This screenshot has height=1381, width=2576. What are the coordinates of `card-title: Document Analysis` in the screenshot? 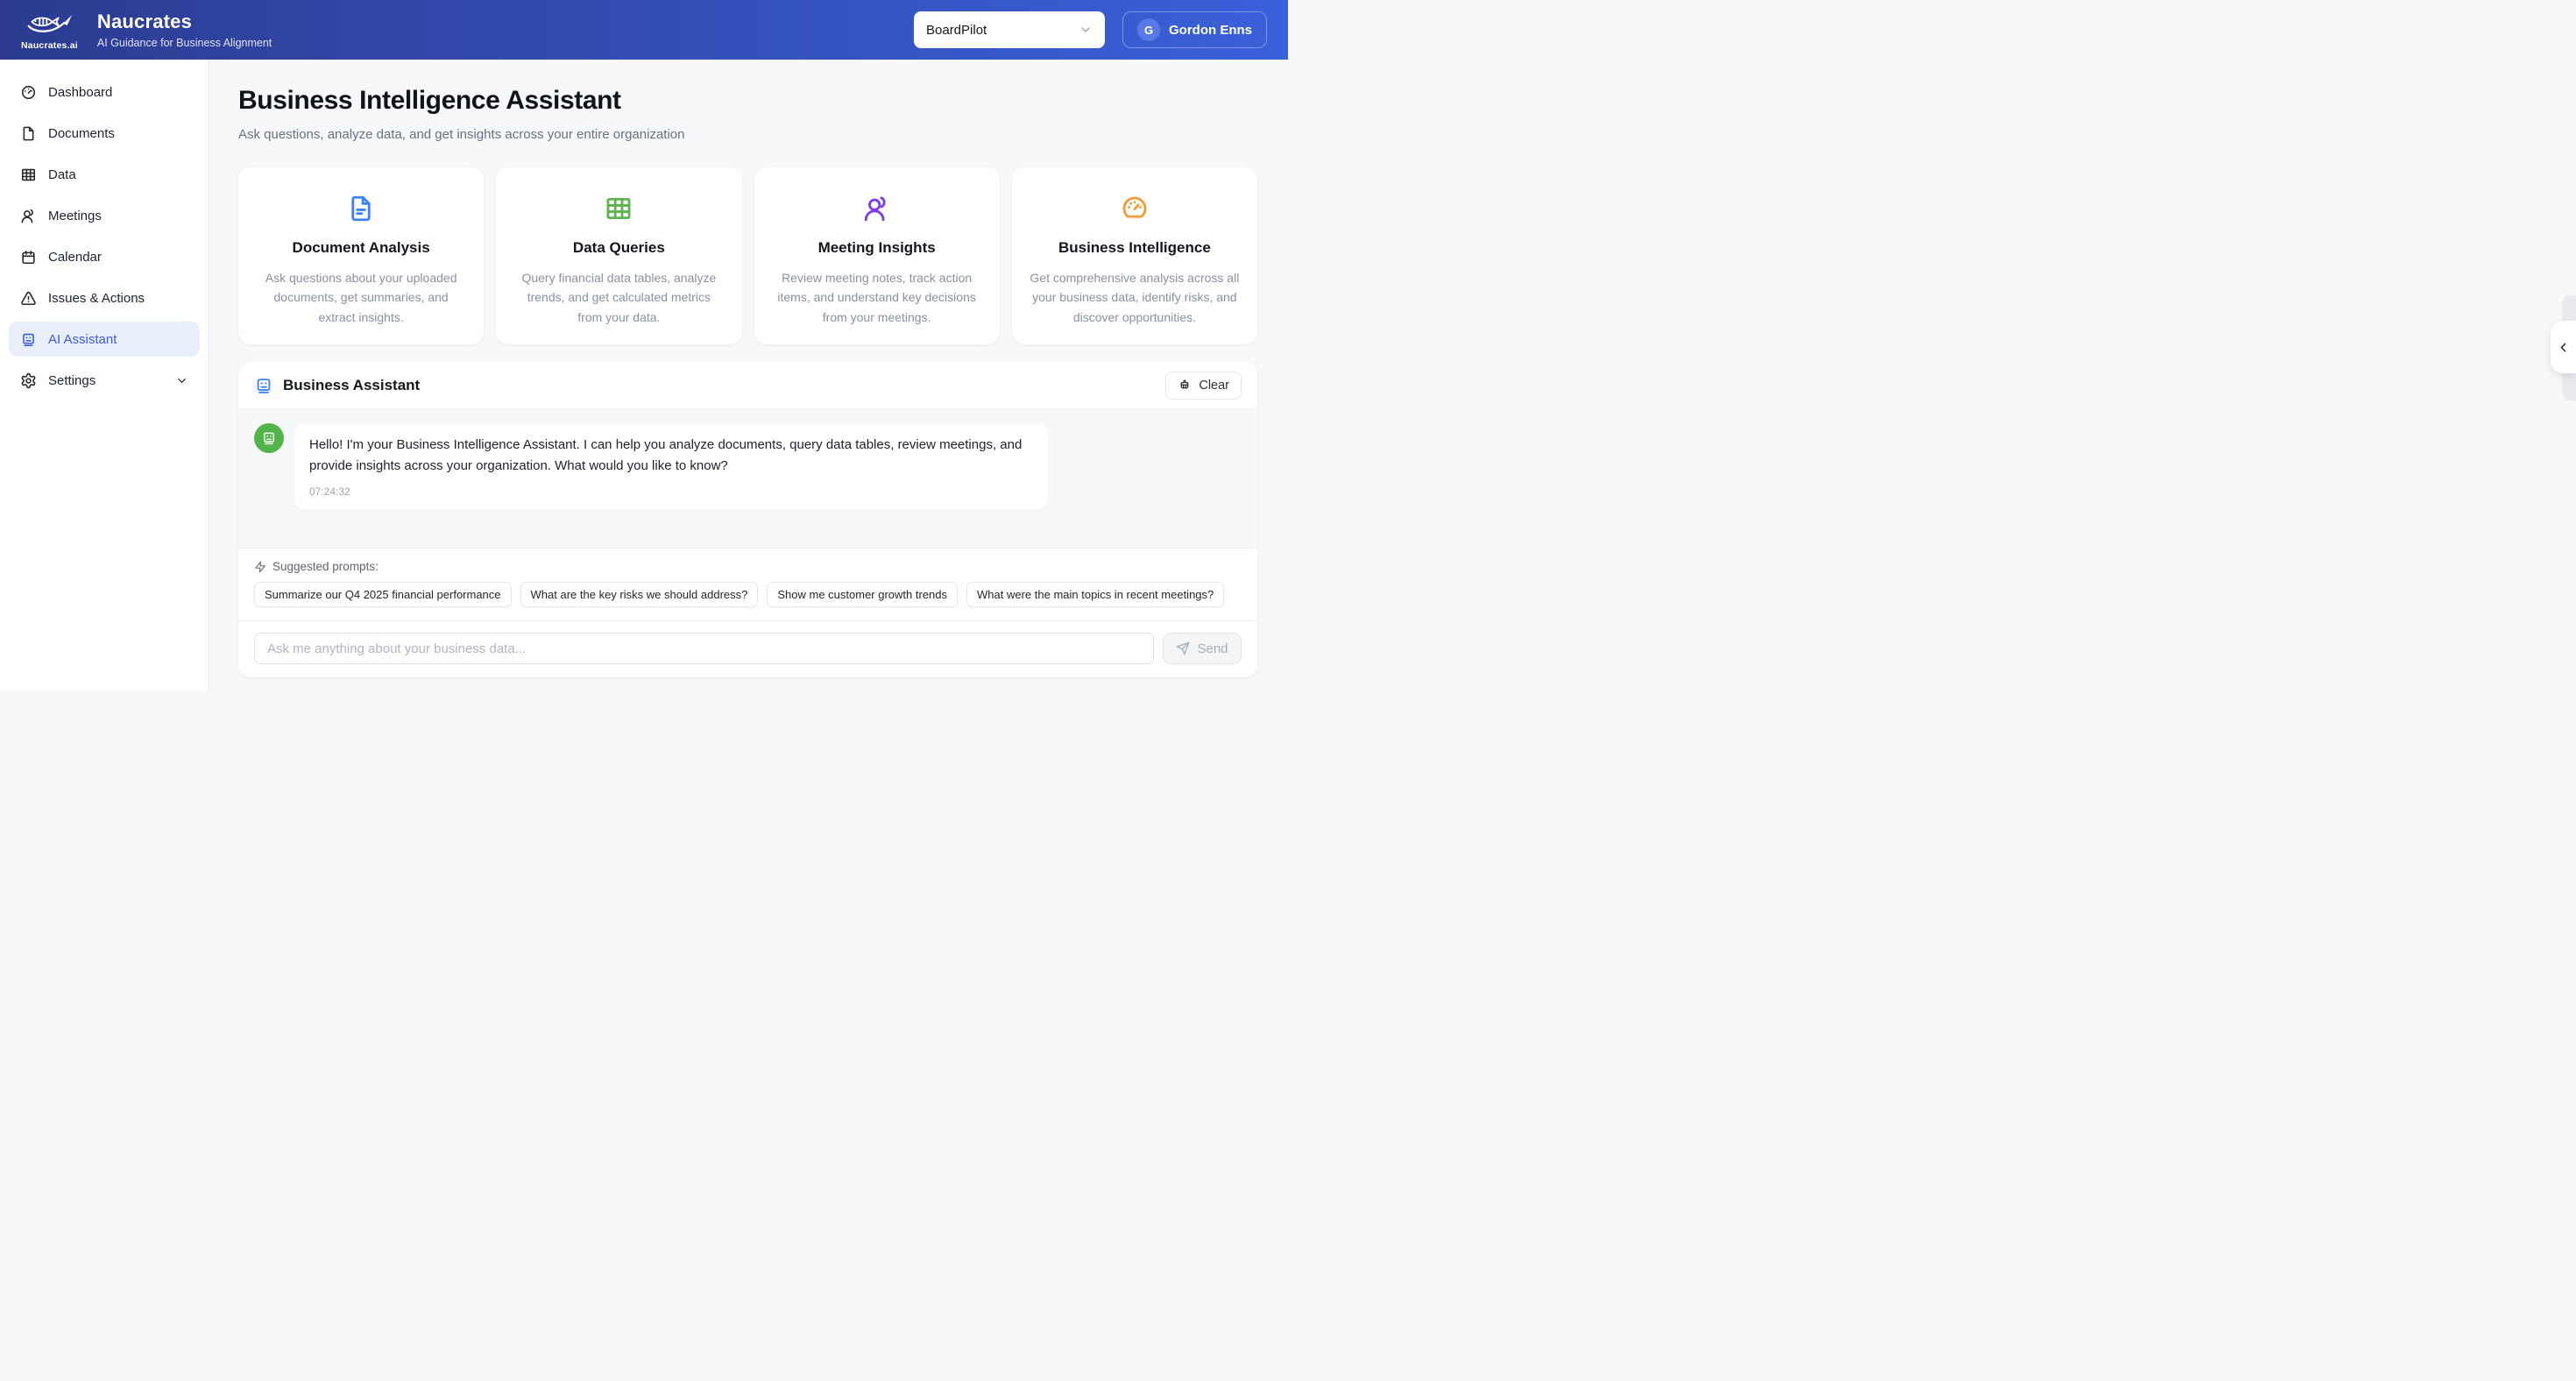 It's located at (361, 247).